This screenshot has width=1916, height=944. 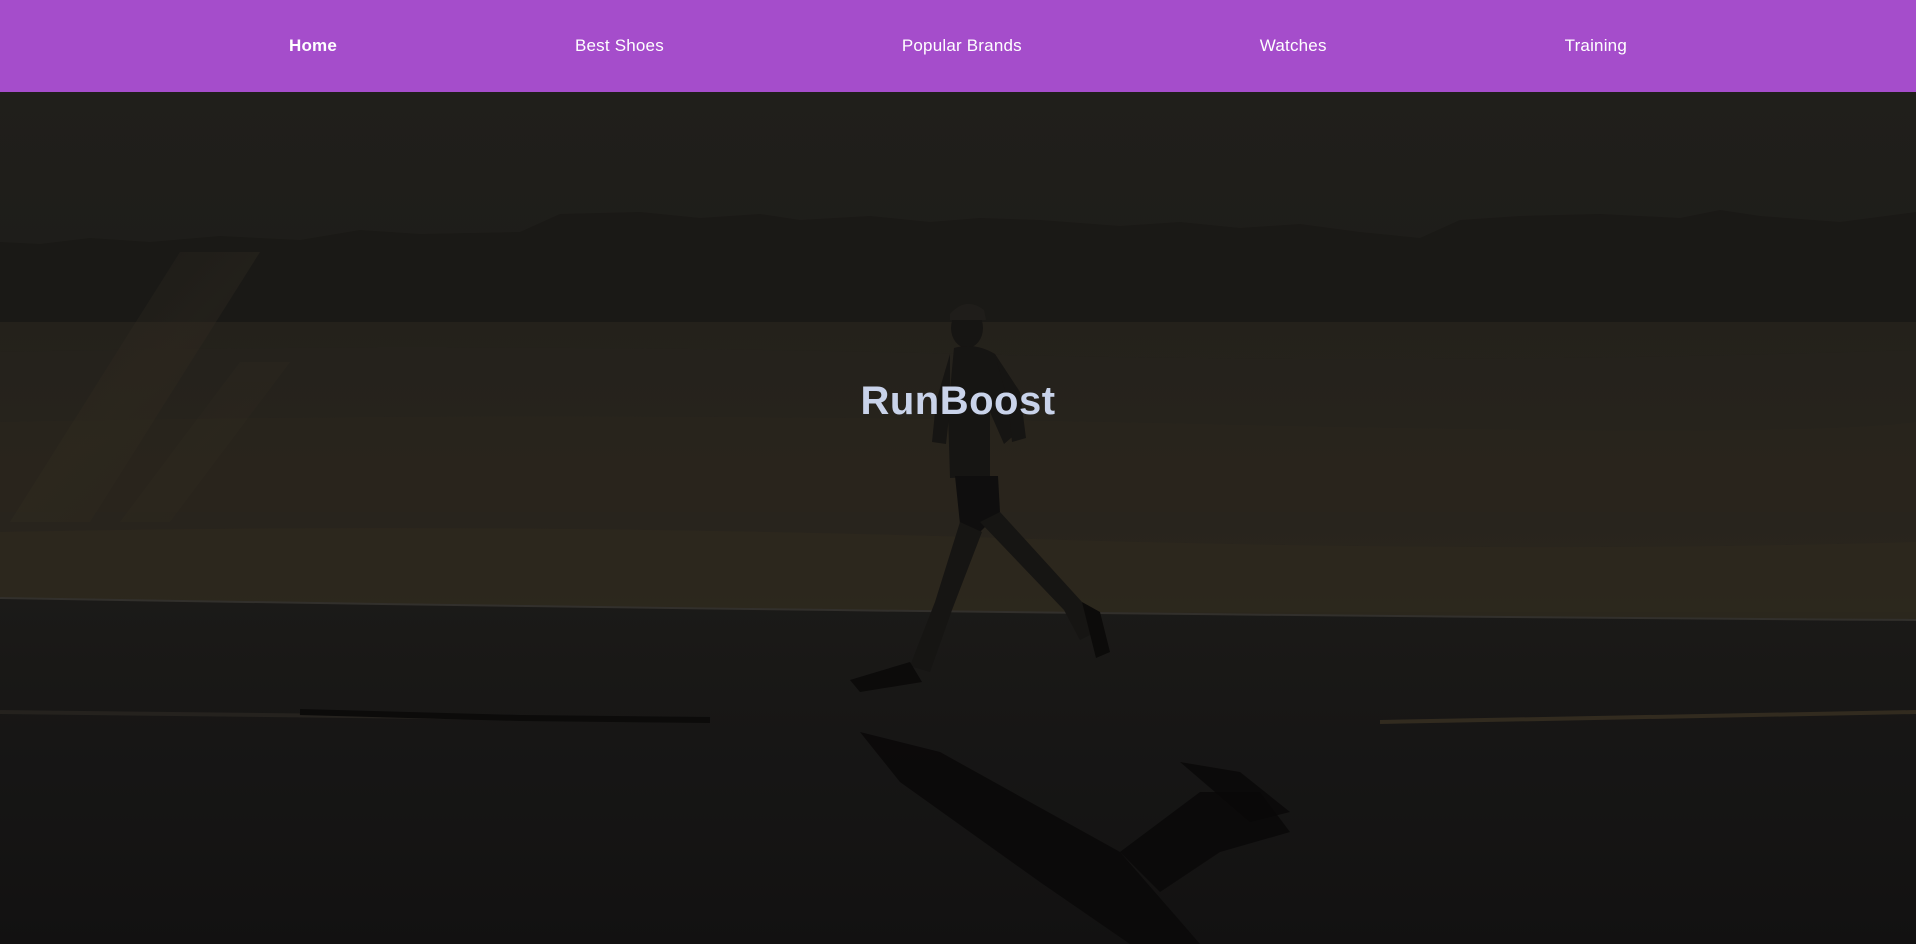 What do you see at coordinates (962, 46) in the screenshot?
I see `nav-link-popular-brands: Popular Brands` at bounding box center [962, 46].